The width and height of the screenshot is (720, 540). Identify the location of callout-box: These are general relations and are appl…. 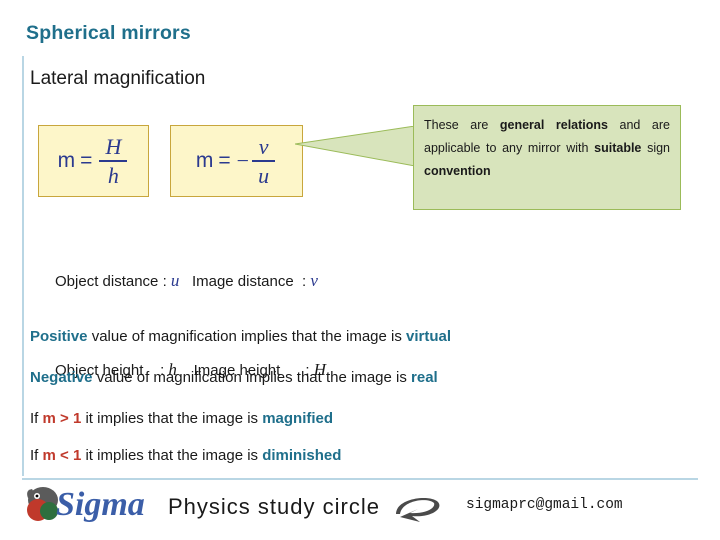
(547, 157).